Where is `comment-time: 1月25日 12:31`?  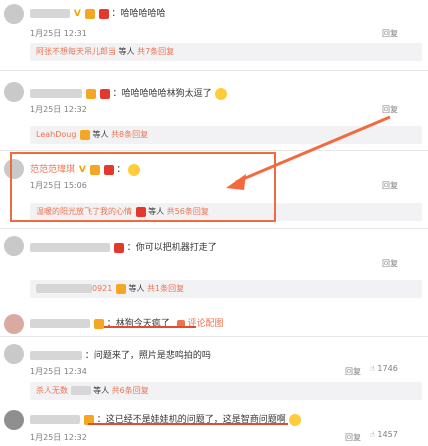 comment-time: 1月25日 12:31 is located at coordinates (58, 33).